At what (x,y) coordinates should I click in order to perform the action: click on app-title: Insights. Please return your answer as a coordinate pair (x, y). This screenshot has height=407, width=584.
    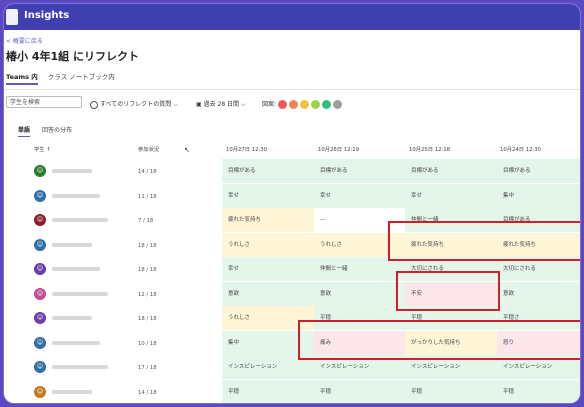
    Looking at the image, I should click on (47, 15).